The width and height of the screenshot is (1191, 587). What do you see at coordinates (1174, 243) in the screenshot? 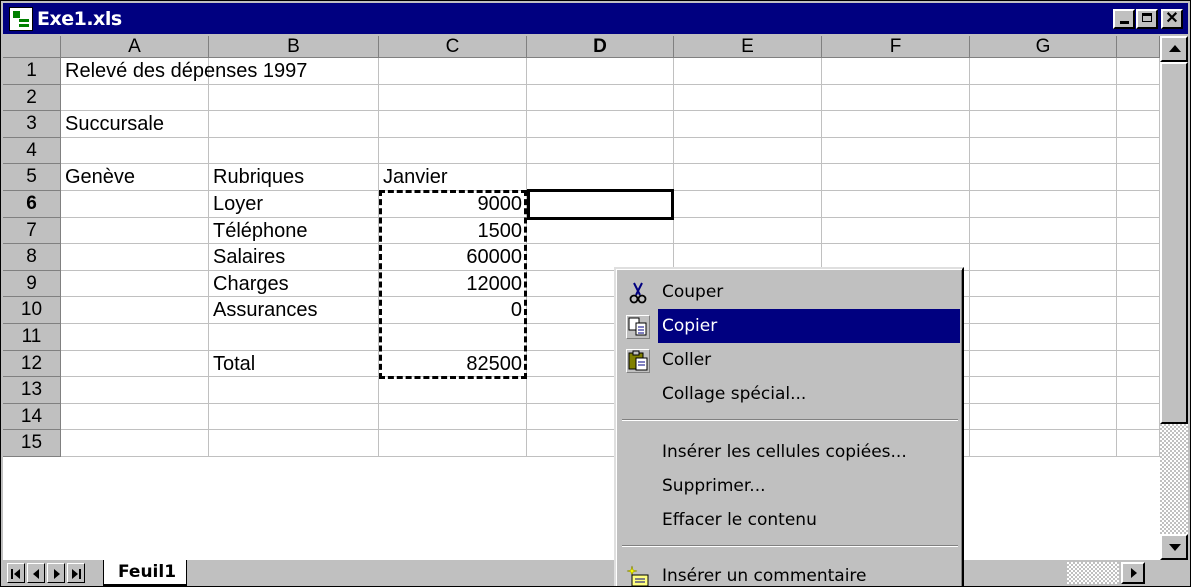
I see `vertical-scroll-thumb` at bounding box center [1174, 243].